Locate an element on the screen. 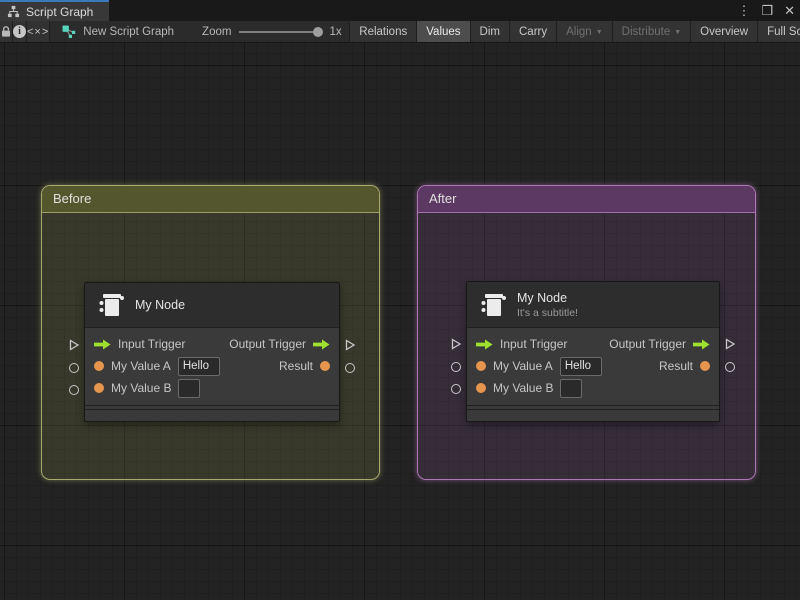 This screenshot has width=800, height=600. zoom-label: Zoom is located at coordinates (217, 31).